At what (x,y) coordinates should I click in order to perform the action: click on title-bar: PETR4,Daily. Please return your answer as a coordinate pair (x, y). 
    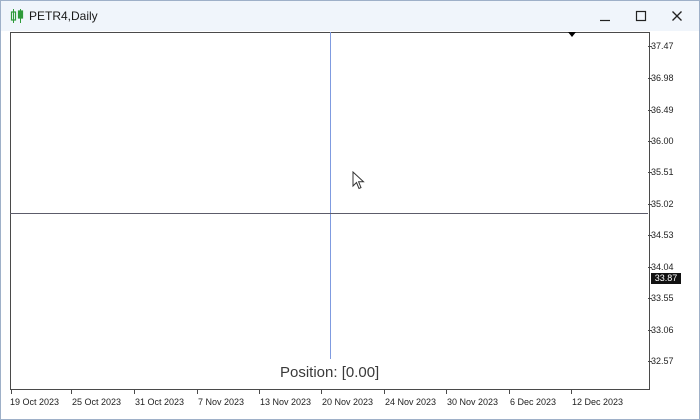
    Looking at the image, I should click on (350, 16).